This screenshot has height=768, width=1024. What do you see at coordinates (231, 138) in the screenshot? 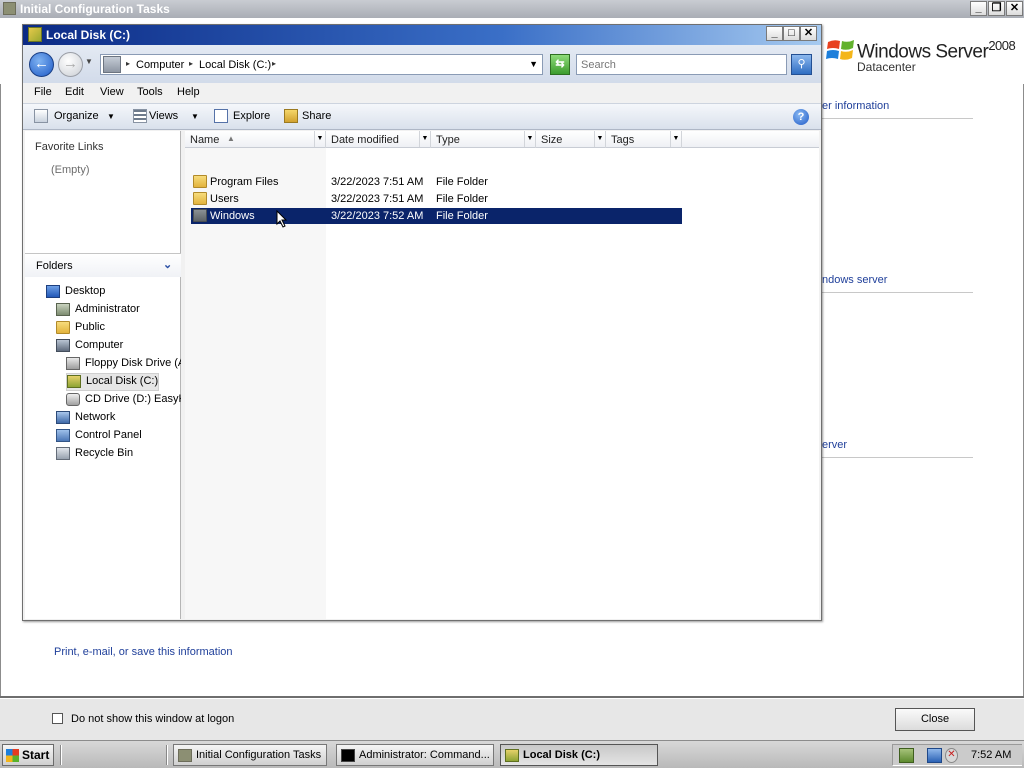
I see `sort-ascending-icon: ▲` at bounding box center [231, 138].